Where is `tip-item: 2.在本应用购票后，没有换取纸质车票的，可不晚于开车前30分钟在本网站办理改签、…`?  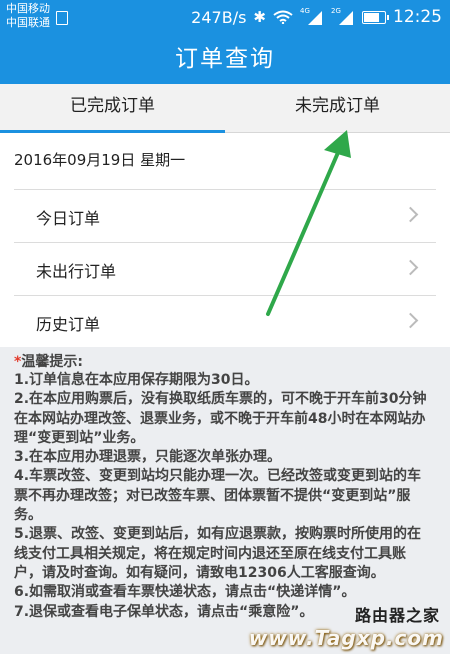 tip-item: 2.在本应用购票后，没有换取纸质车票的，可不晚于开车前30分钟在本网站办理改签、… is located at coordinates (220, 418).